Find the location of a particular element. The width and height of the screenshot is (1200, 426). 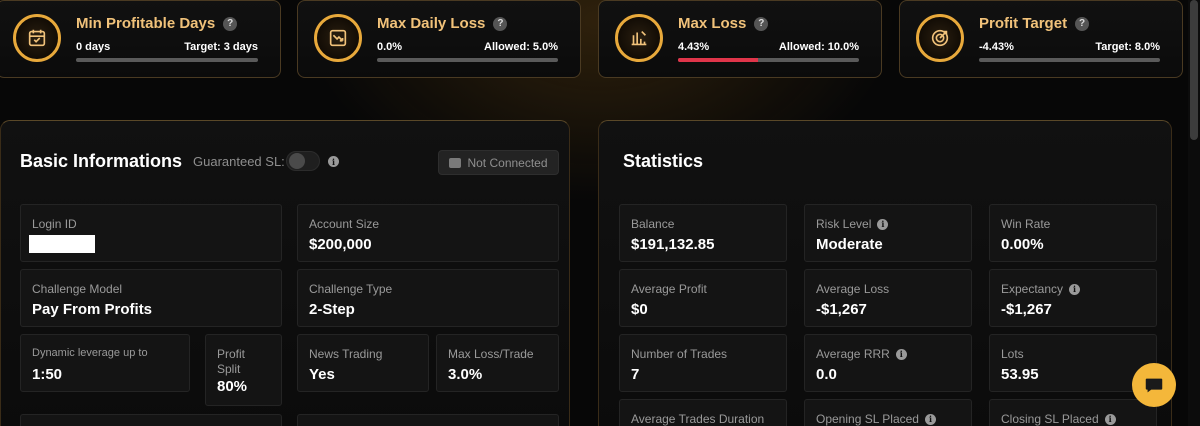

stat-value: $191,132.85 is located at coordinates (673, 244).